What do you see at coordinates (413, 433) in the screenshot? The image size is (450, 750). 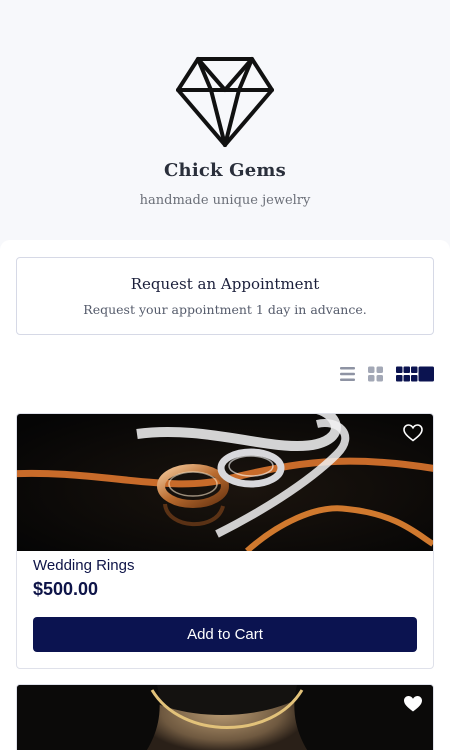 I see `heart-outline-icon` at bounding box center [413, 433].